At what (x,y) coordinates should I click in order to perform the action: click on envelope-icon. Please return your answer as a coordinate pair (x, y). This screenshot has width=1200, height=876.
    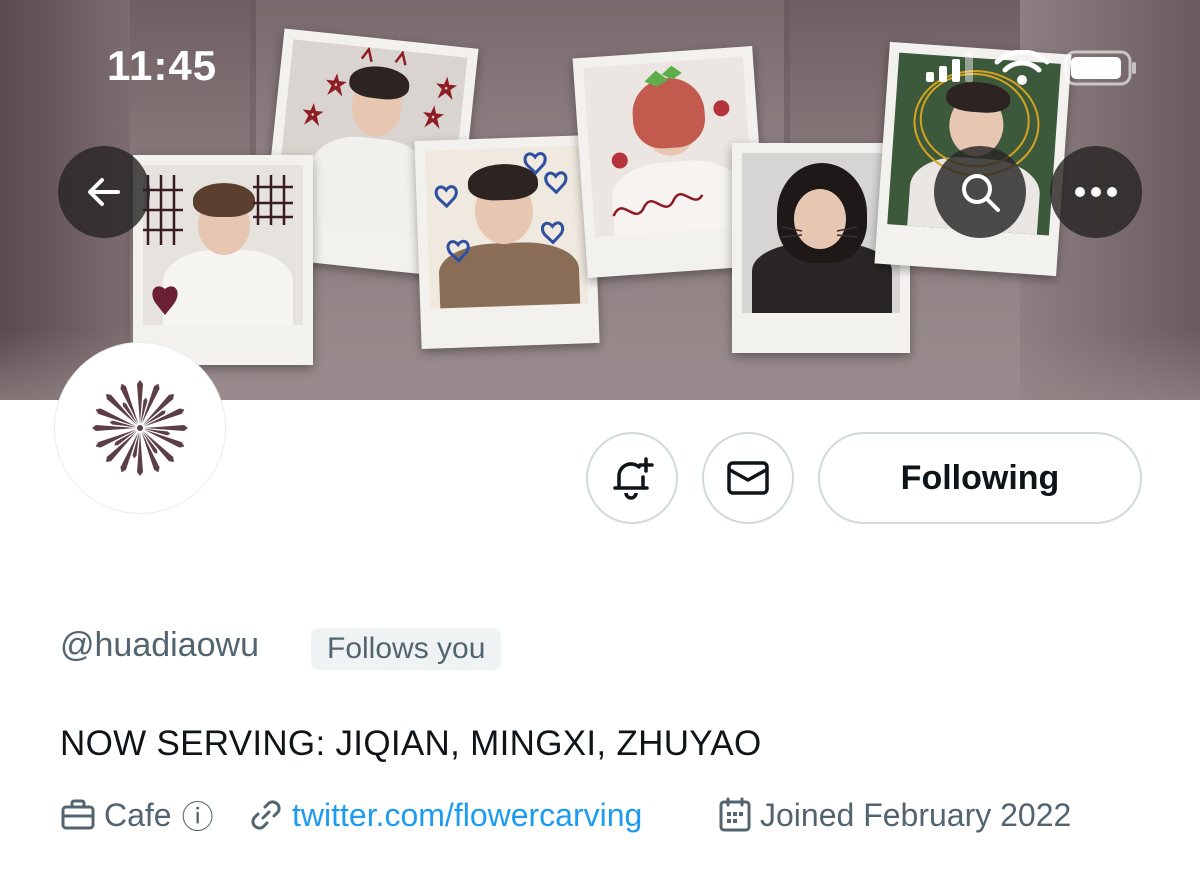
    Looking at the image, I should click on (748, 478).